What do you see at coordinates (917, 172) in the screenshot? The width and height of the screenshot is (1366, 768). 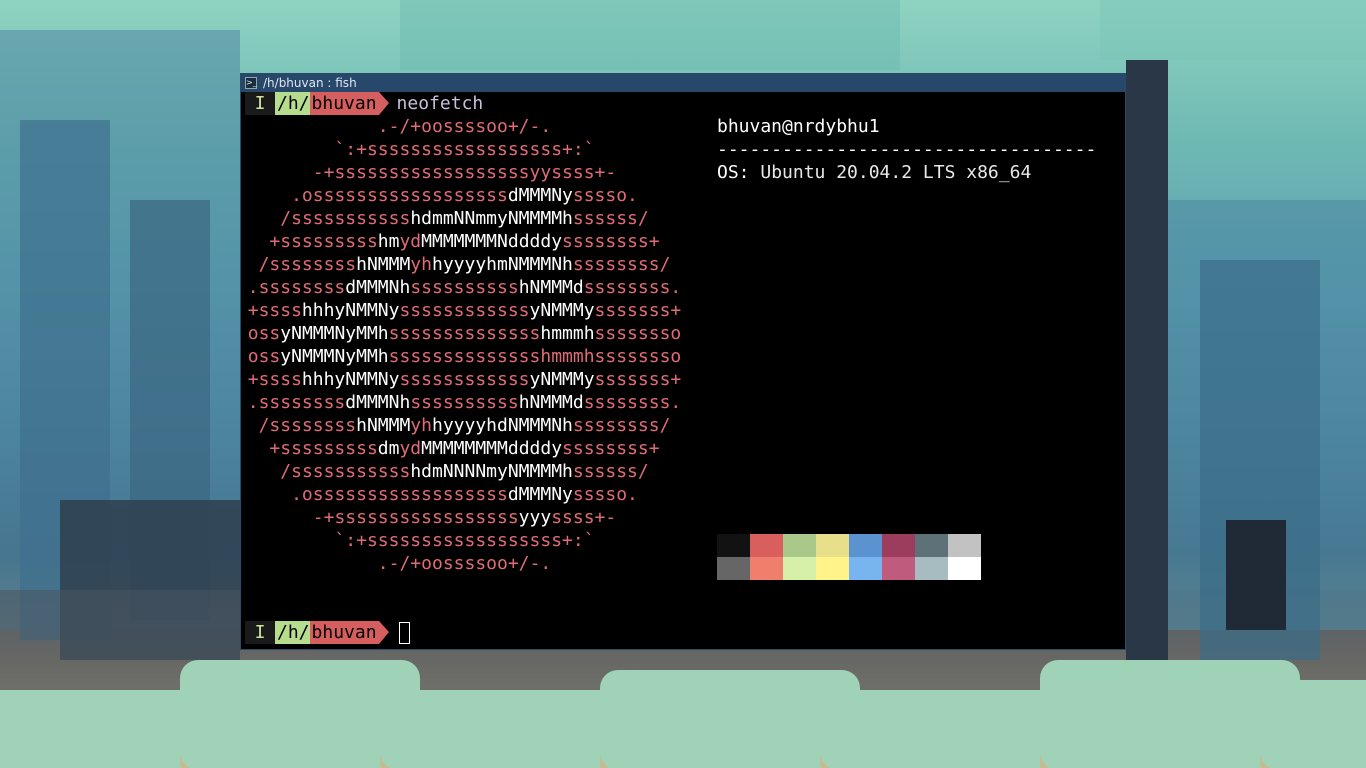 I see `info-row: OS: Ubuntu 20.04.2 LTS x86_64` at bounding box center [917, 172].